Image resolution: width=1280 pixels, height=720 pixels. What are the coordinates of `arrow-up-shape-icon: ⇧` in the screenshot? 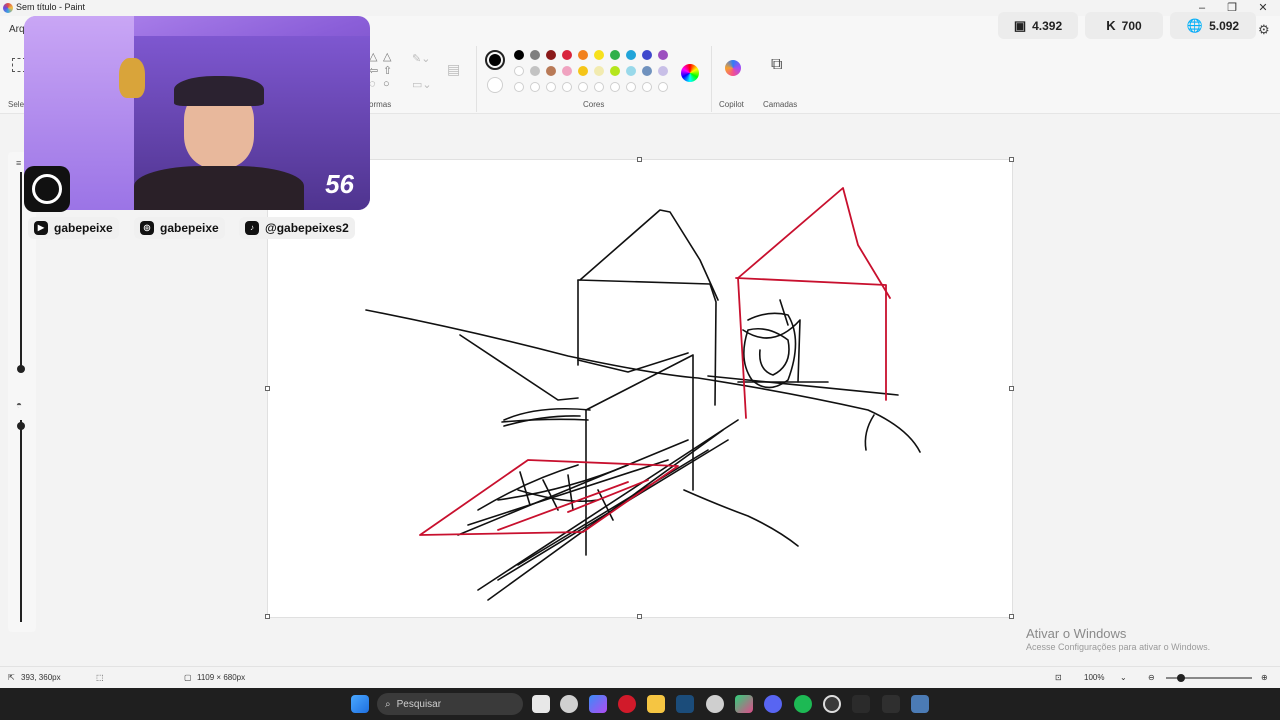 It's located at (387, 70).